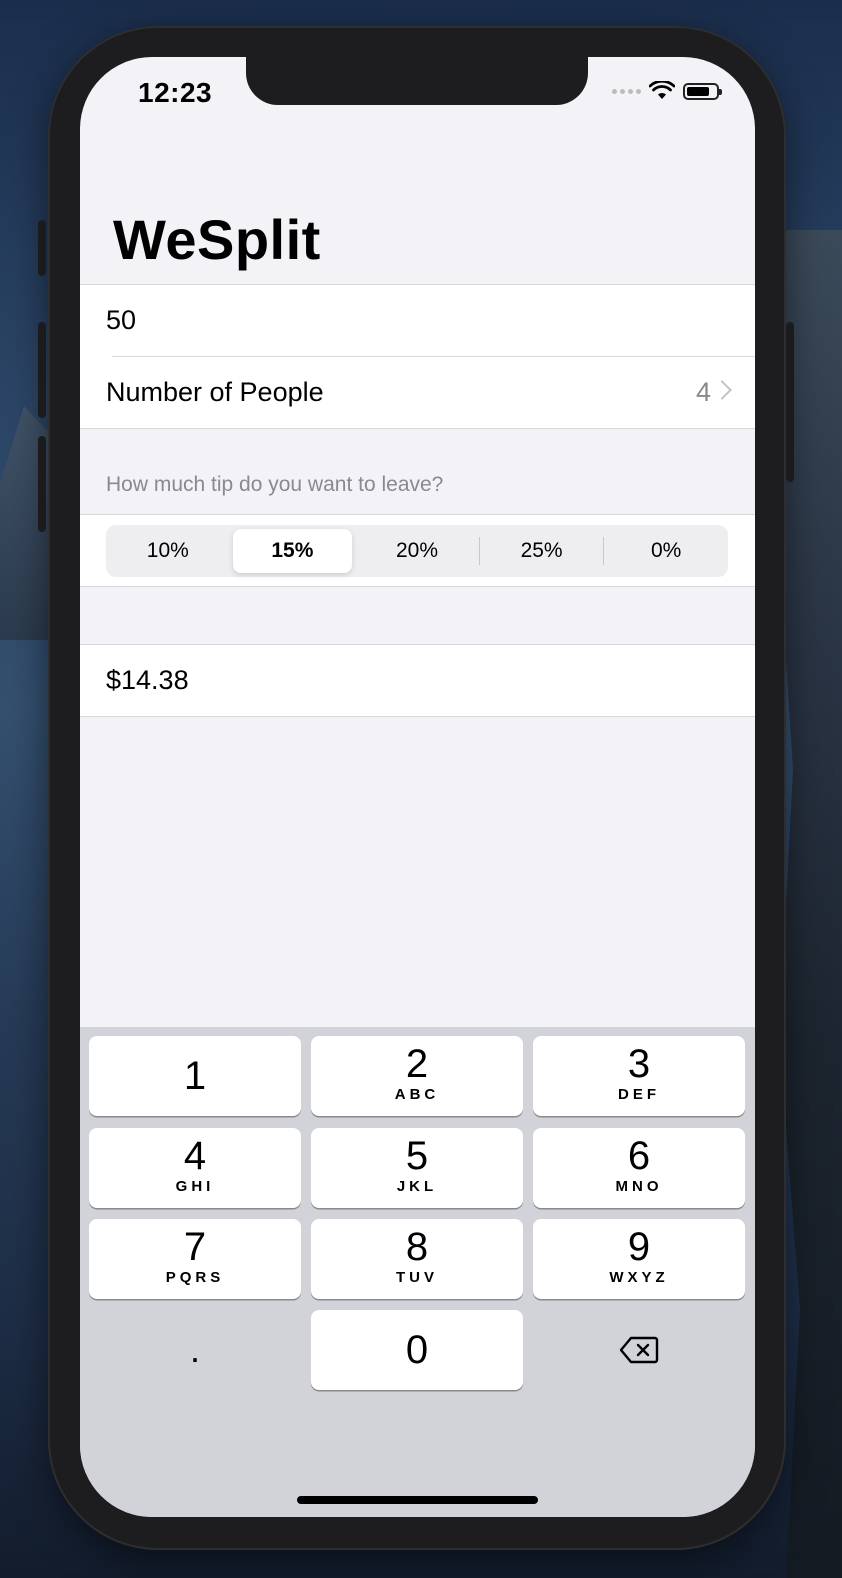 The width and height of the screenshot is (842, 1578). What do you see at coordinates (195, 1168) in the screenshot?
I see `key-4: 4 GHI` at bounding box center [195, 1168].